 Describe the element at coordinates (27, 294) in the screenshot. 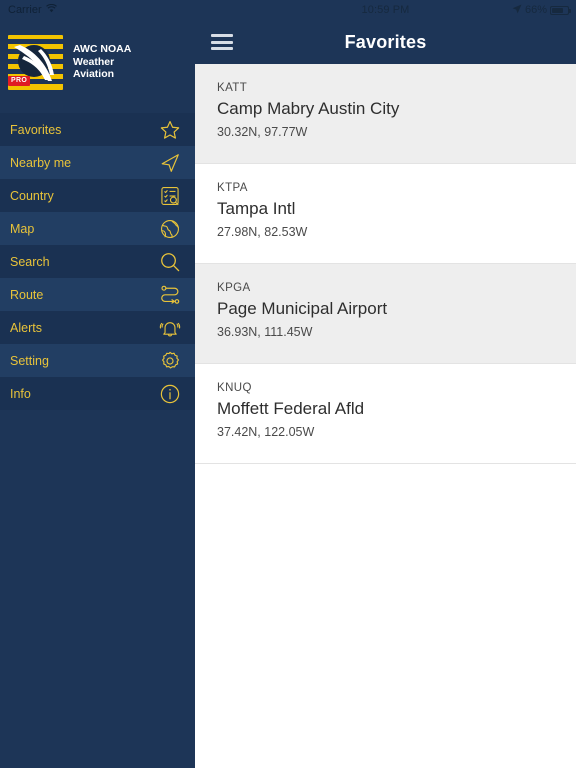

I see `sidebar-item-label: Route` at that location.